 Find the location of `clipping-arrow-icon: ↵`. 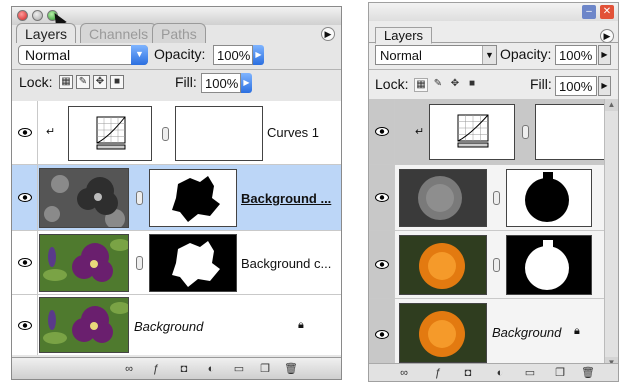

clipping-arrow-icon: ↵ is located at coordinates (420, 132).